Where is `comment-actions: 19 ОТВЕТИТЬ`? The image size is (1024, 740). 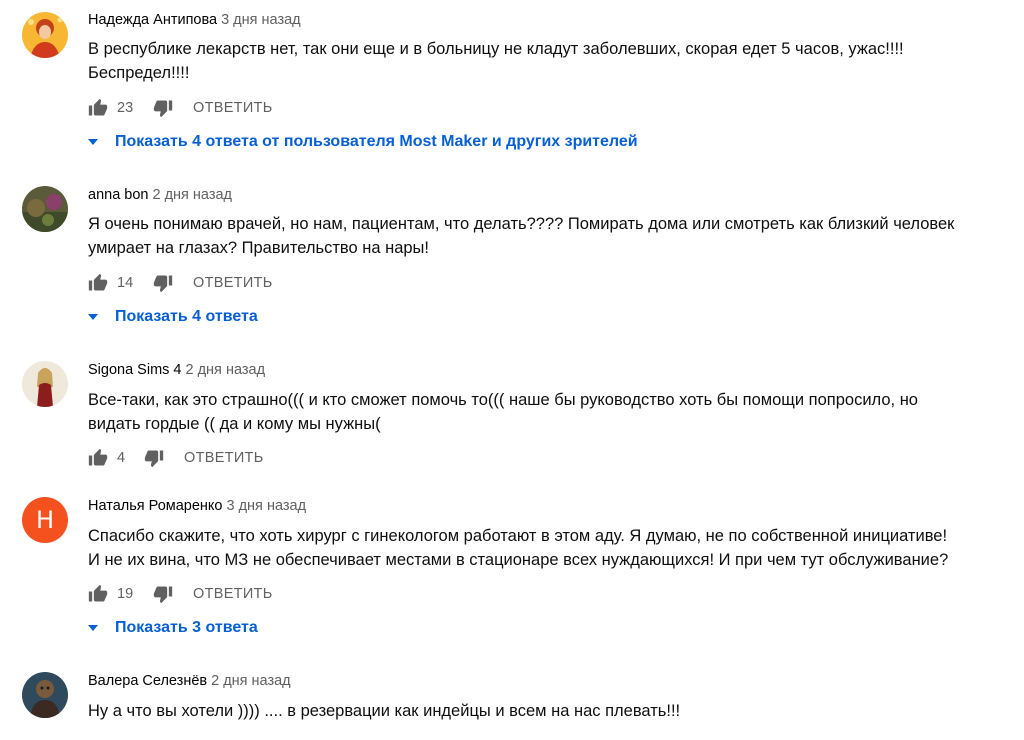 comment-actions: 19 ОТВЕТИТЬ is located at coordinates (180, 594).